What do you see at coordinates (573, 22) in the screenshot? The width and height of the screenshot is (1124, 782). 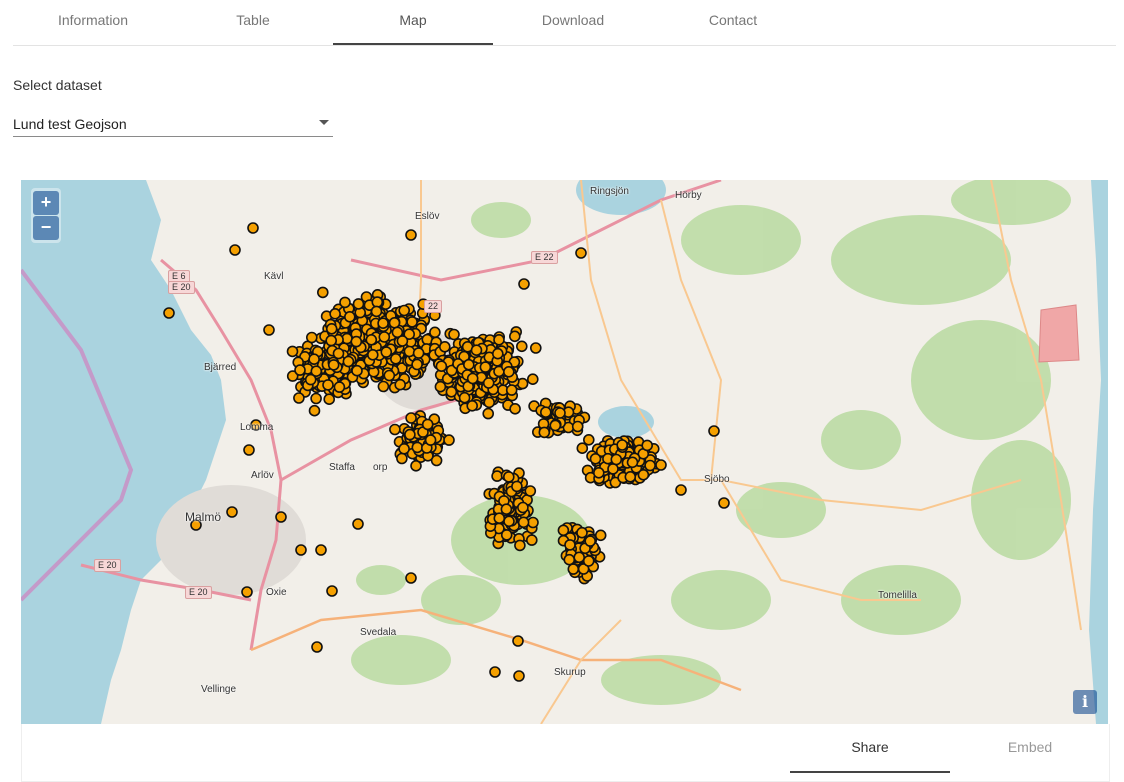 I see `tab-download: Download` at bounding box center [573, 22].